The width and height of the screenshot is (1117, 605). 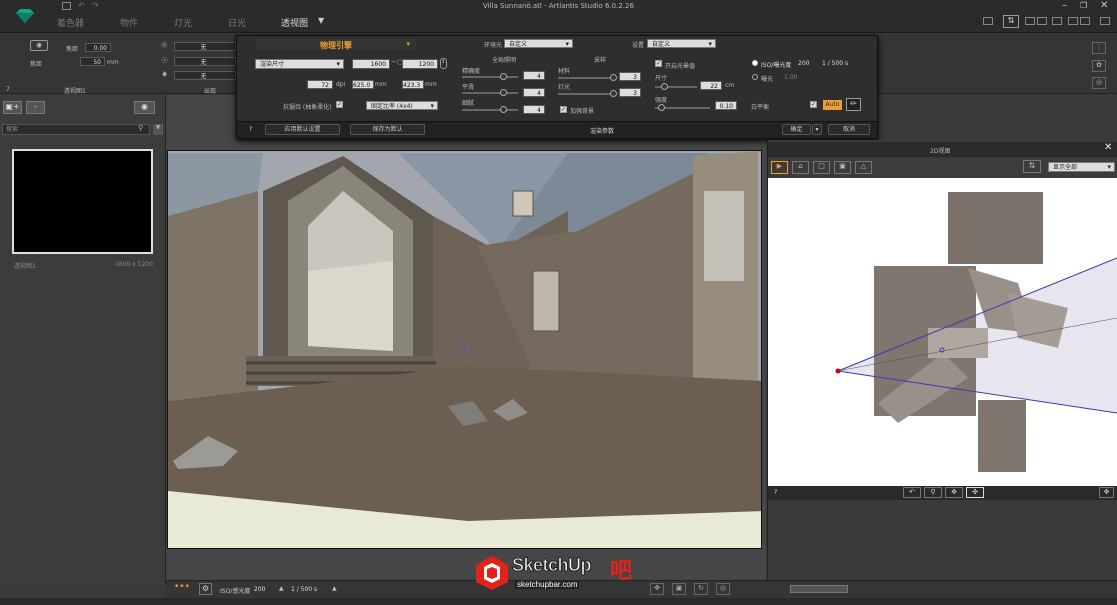 What do you see at coordinates (1083, 5) in the screenshot?
I see `restore-button: ❐` at bounding box center [1083, 5].